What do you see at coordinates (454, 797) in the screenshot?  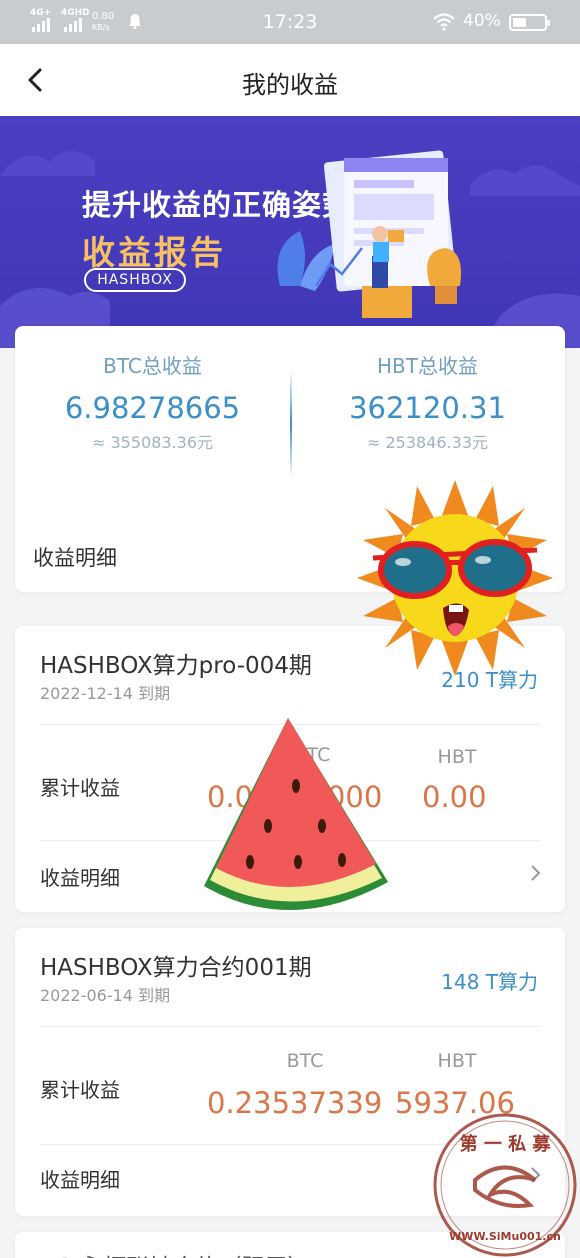 I see `hbt-amount: 0.00` at bounding box center [454, 797].